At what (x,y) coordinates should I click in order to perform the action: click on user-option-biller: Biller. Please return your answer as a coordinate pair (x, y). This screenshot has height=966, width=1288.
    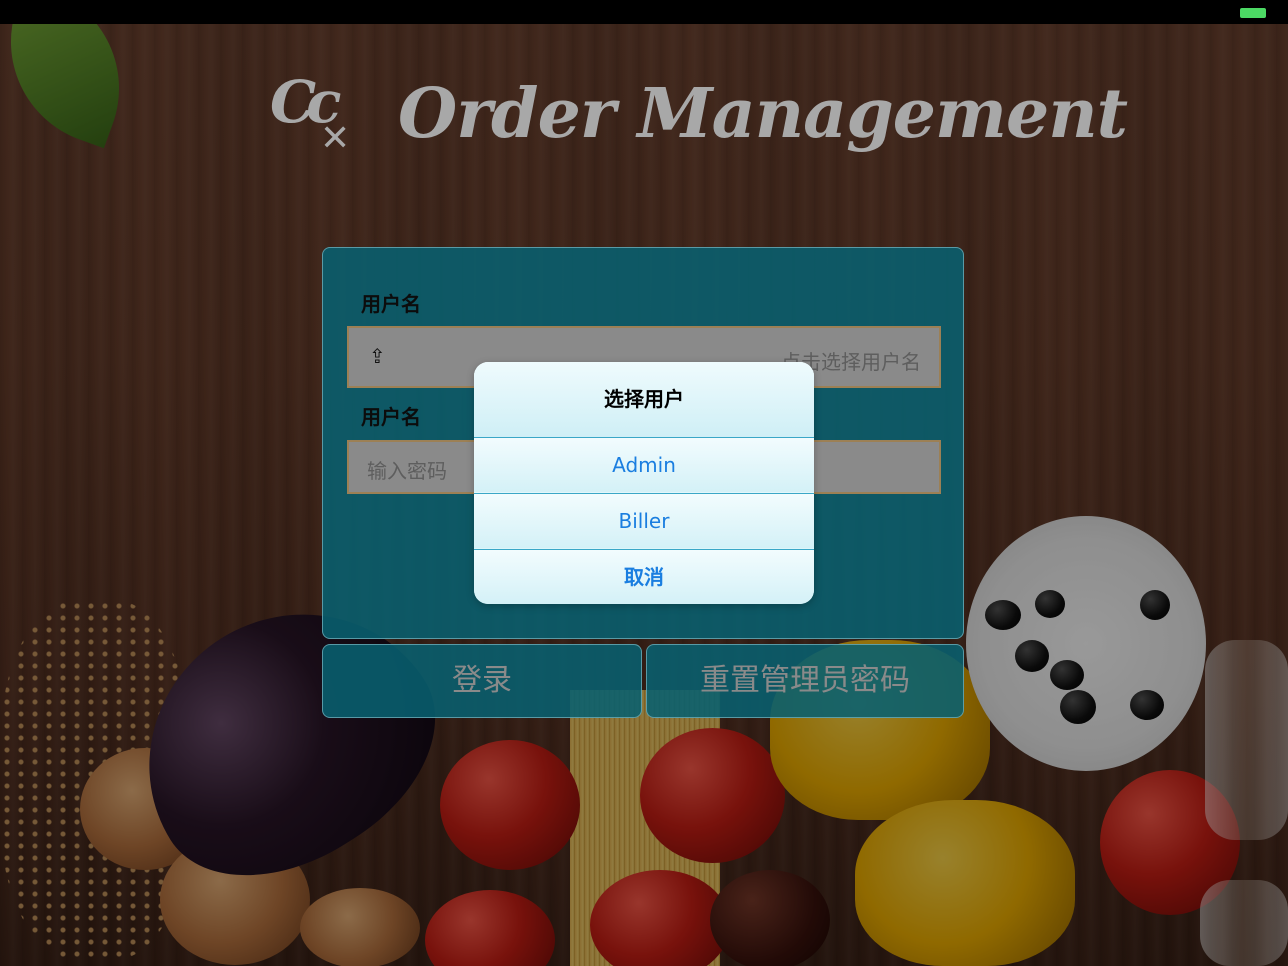
    Looking at the image, I should click on (644, 520).